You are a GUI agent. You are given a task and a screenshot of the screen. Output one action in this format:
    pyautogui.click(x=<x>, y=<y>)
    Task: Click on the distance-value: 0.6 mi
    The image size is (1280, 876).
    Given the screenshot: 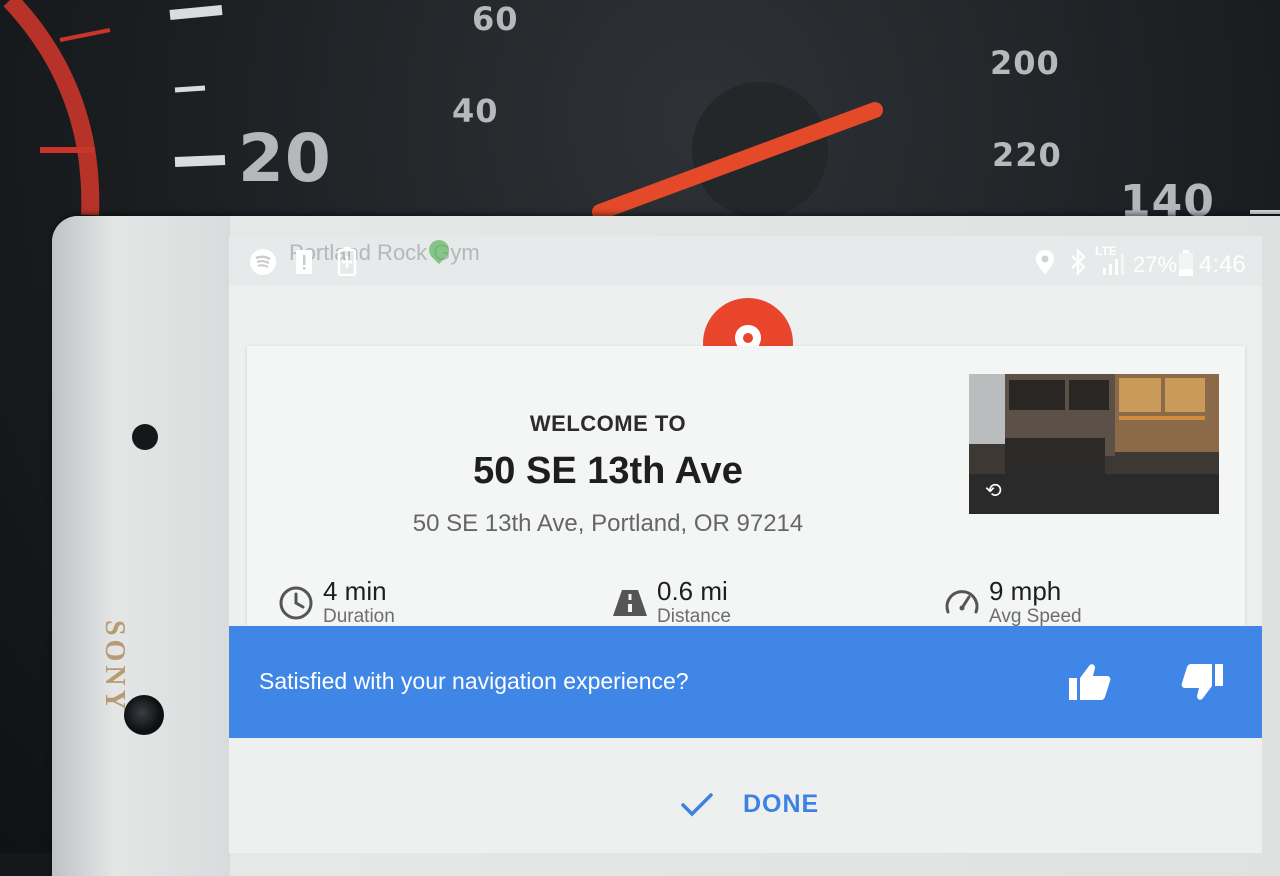 What is the action you would take?
    pyautogui.click(x=692, y=591)
    